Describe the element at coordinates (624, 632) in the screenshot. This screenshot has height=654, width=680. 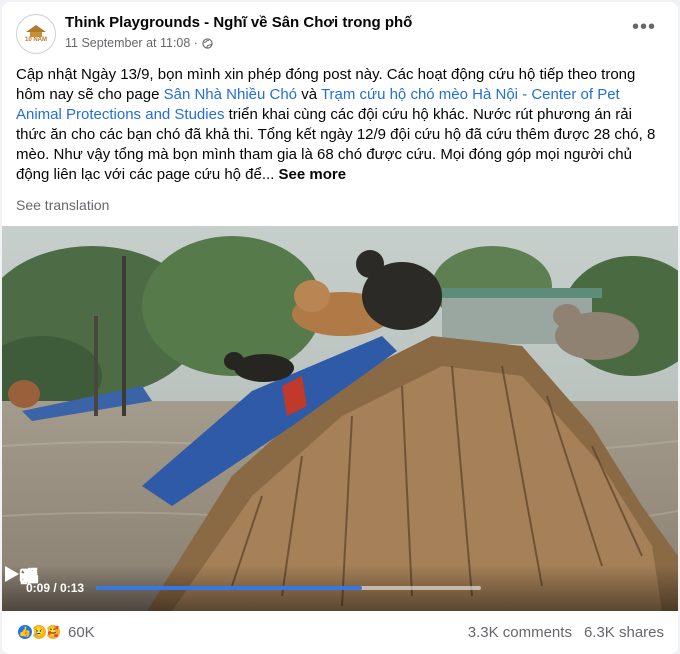
I see `shares-count: 6.3K shares` at that location.